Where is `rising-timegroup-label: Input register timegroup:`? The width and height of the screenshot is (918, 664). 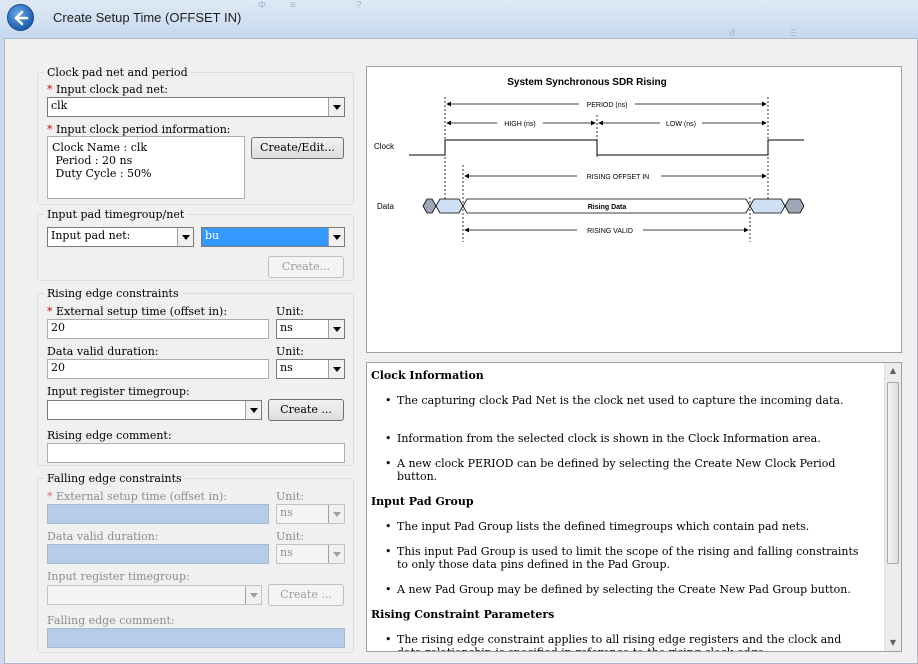
rising-timegroup-label: Input register timegroup: is located at coordinates (118, 391).